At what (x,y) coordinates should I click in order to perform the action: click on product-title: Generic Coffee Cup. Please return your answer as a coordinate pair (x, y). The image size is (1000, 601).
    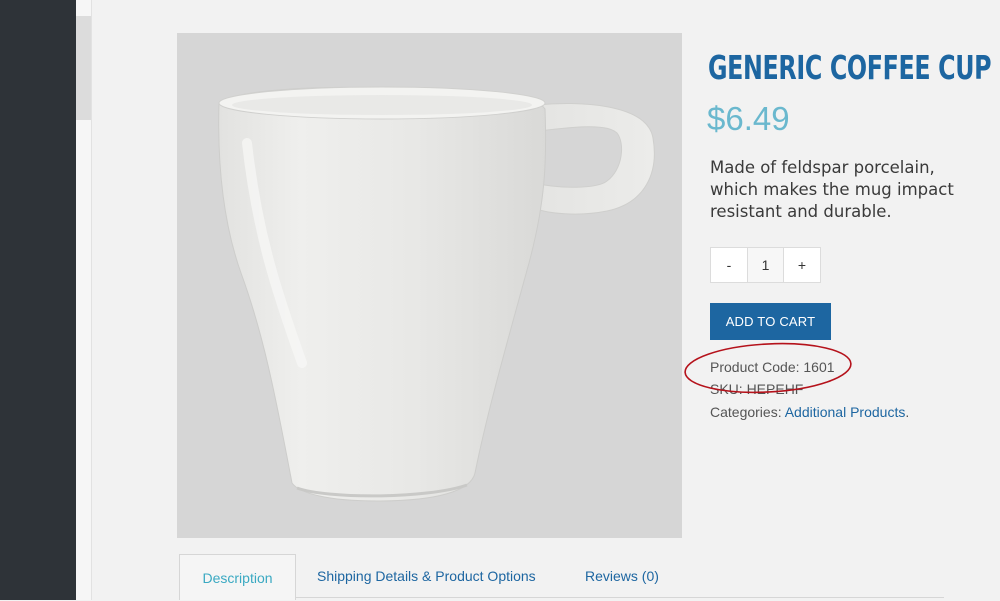
    Looking at the image, I should click on (850, 67).